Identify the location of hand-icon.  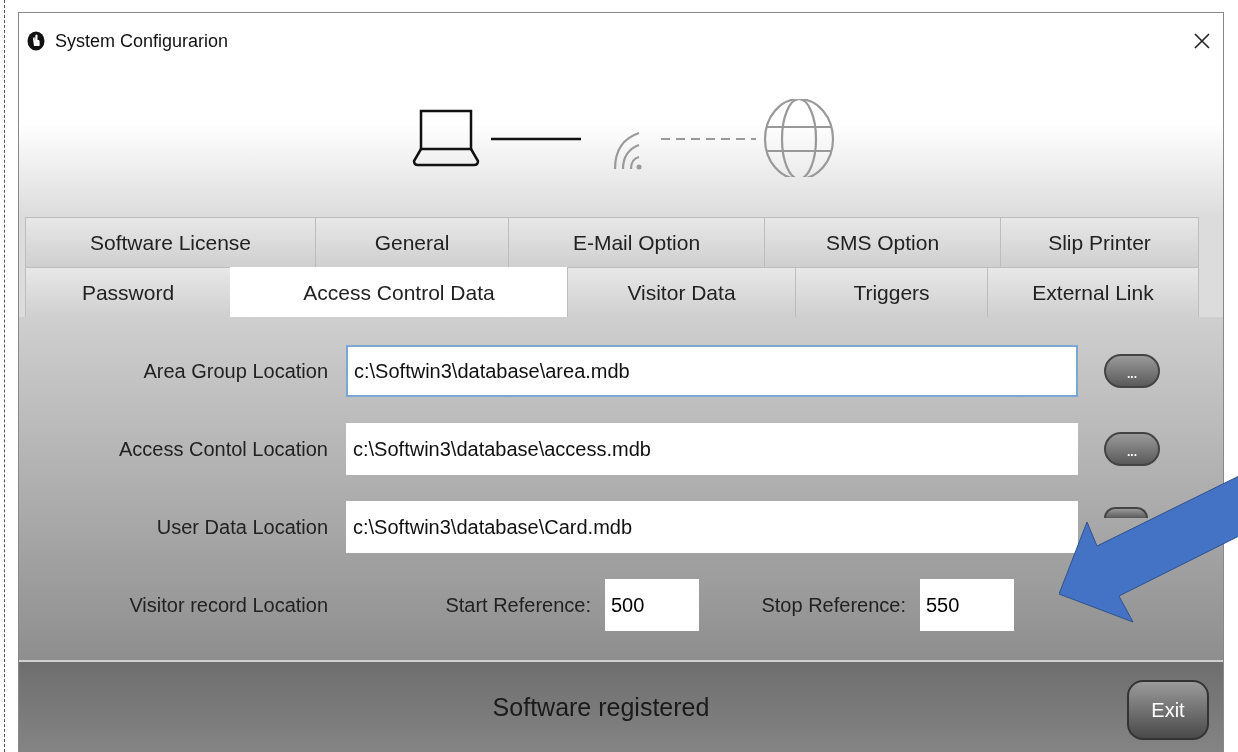
(36, 41).